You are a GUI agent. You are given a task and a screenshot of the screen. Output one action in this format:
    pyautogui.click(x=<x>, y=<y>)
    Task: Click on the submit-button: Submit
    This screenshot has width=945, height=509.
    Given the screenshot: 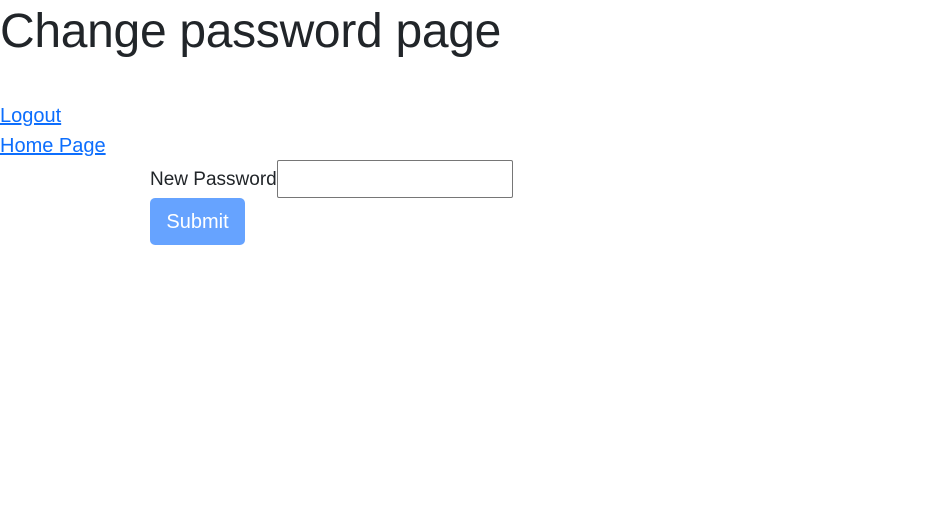 What is the action you would take?
    pyautogui.click(x=197, y=221)
    